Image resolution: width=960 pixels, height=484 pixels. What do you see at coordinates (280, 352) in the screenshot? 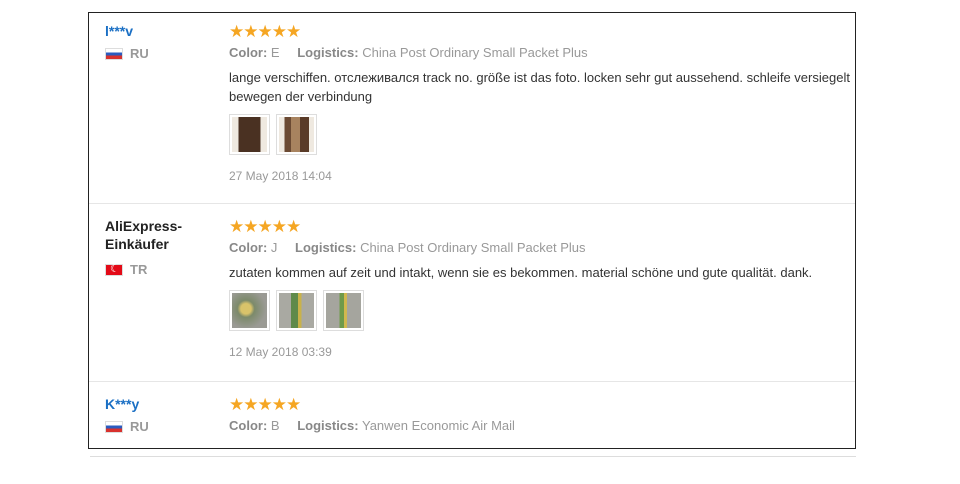
I see `review-date: 12 May 2018 03:39` at bounding box center [280, 352].